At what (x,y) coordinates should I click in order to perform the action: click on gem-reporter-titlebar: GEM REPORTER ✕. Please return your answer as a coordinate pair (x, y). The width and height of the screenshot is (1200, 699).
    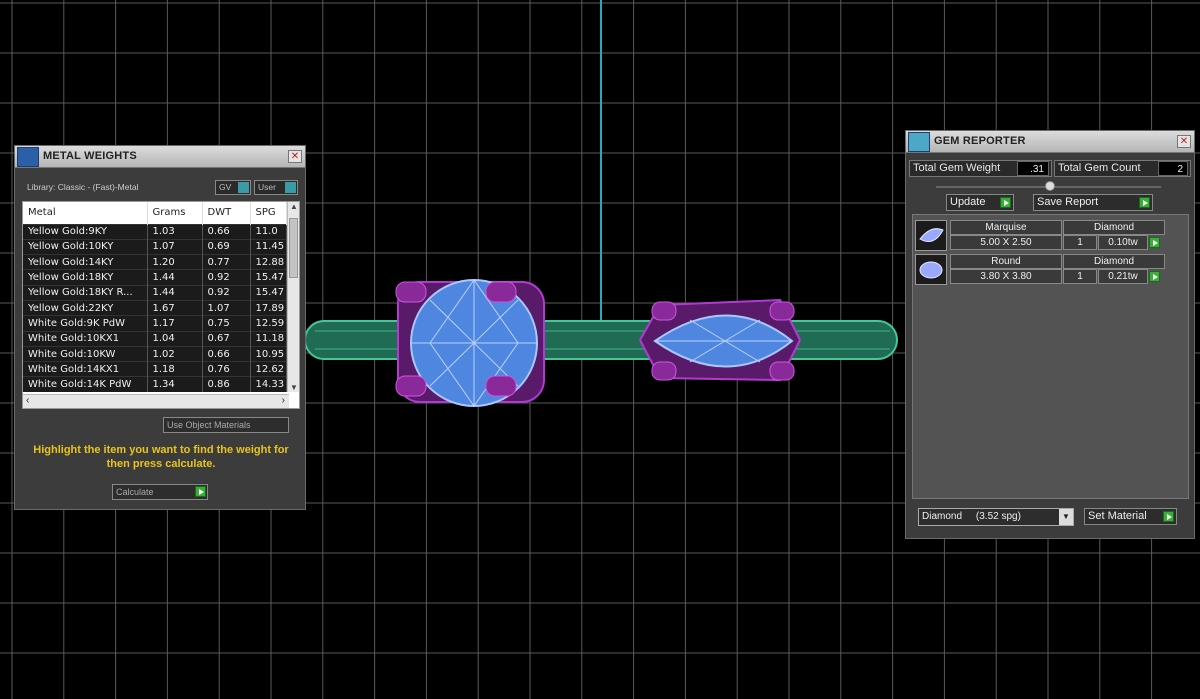
    Looking at the image, I should click on (1050, 142).